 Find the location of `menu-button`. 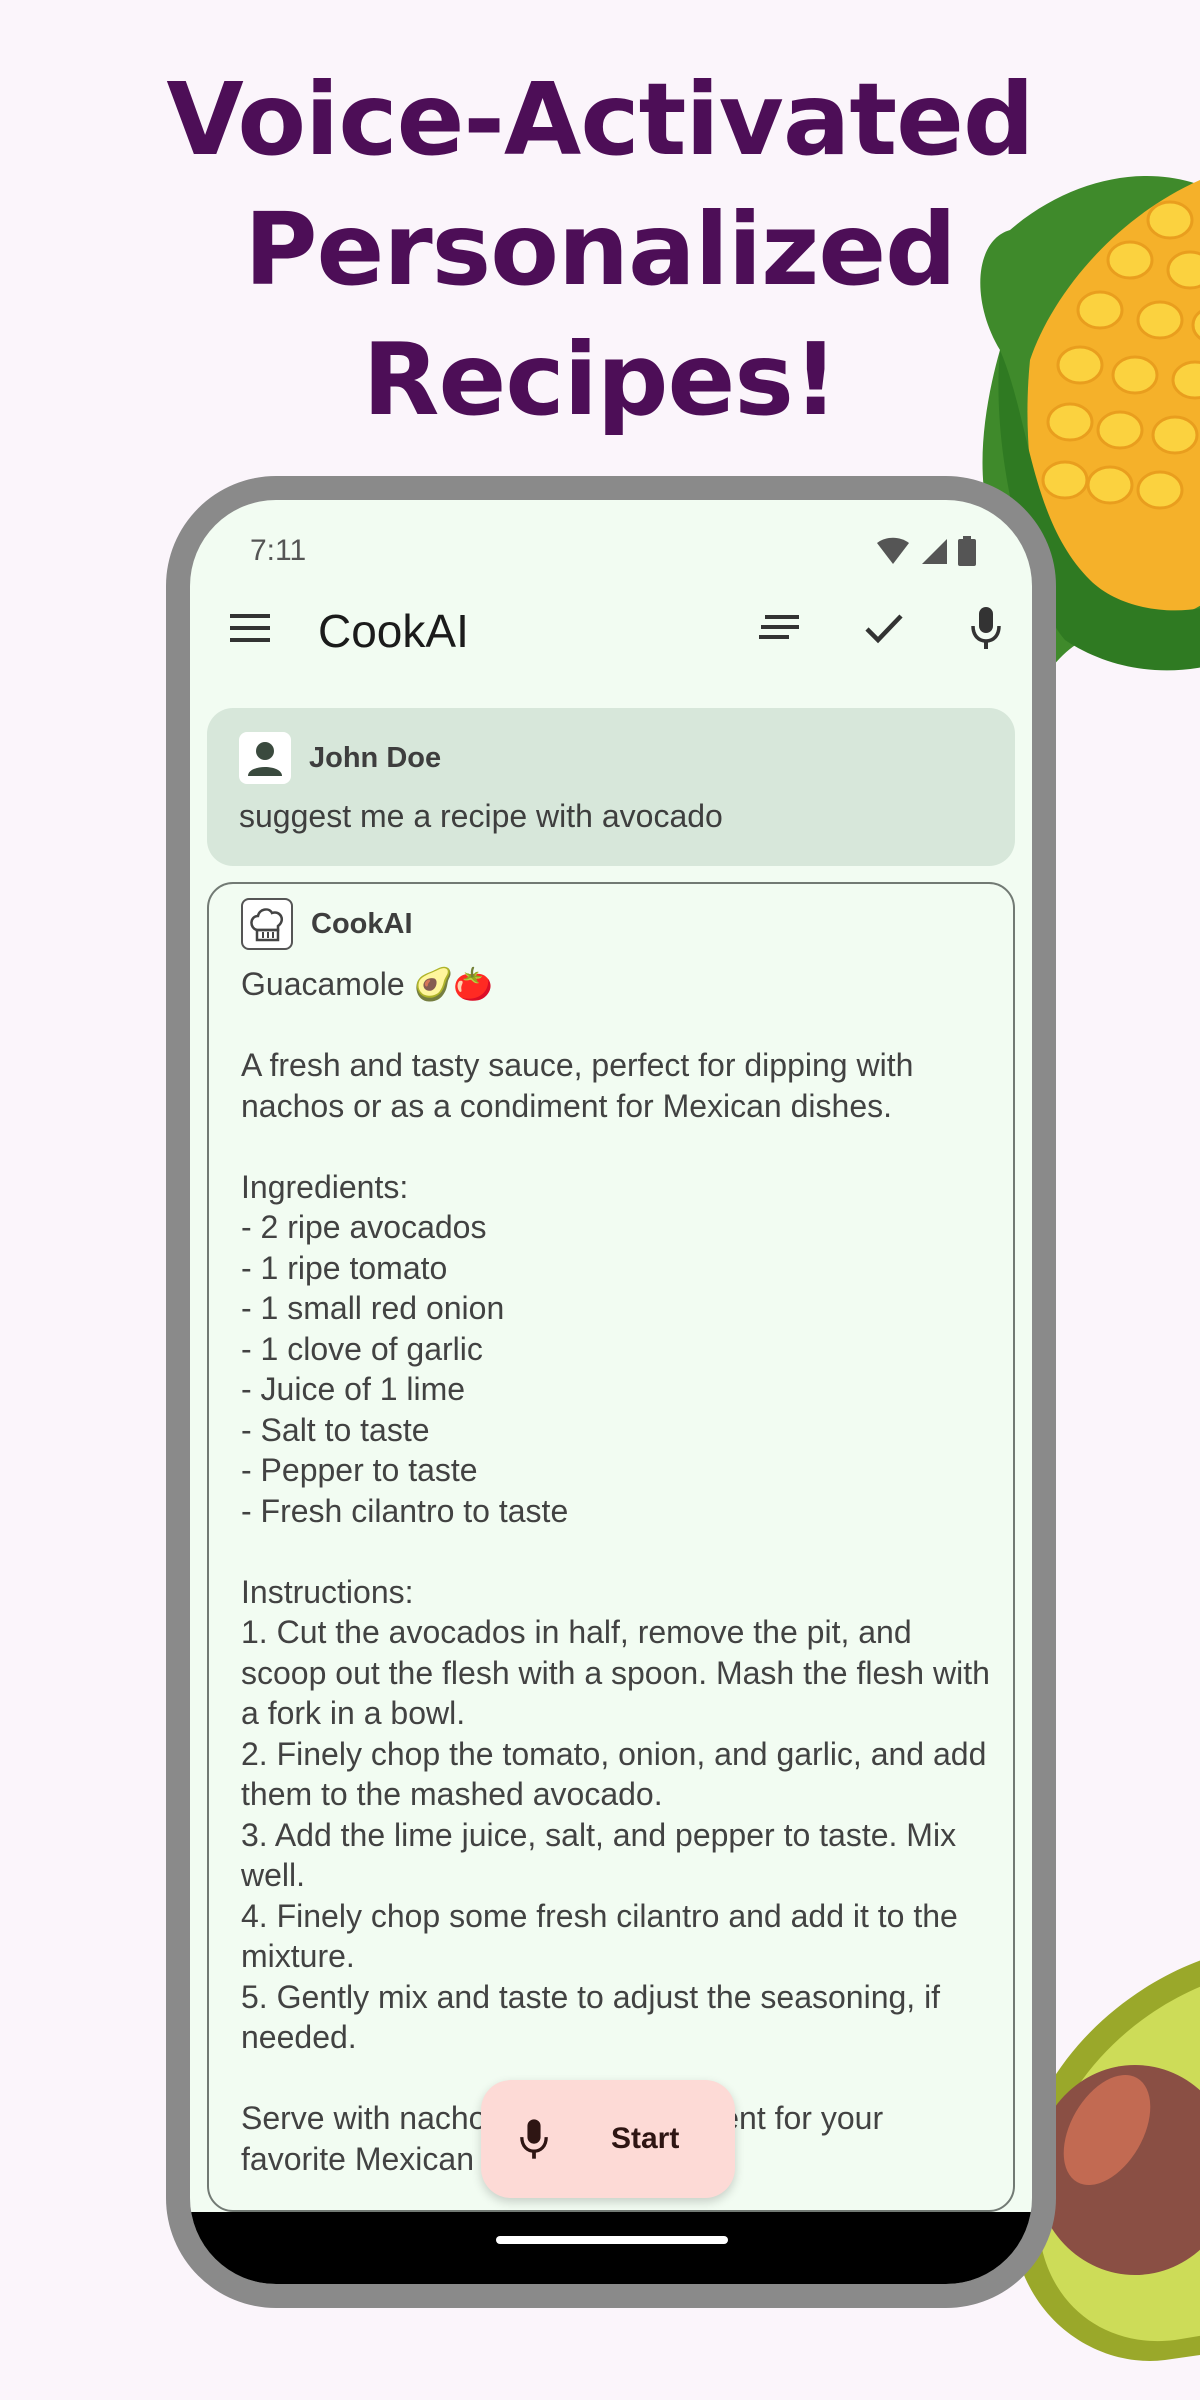

menu-button is located at coordinates (250, 628).